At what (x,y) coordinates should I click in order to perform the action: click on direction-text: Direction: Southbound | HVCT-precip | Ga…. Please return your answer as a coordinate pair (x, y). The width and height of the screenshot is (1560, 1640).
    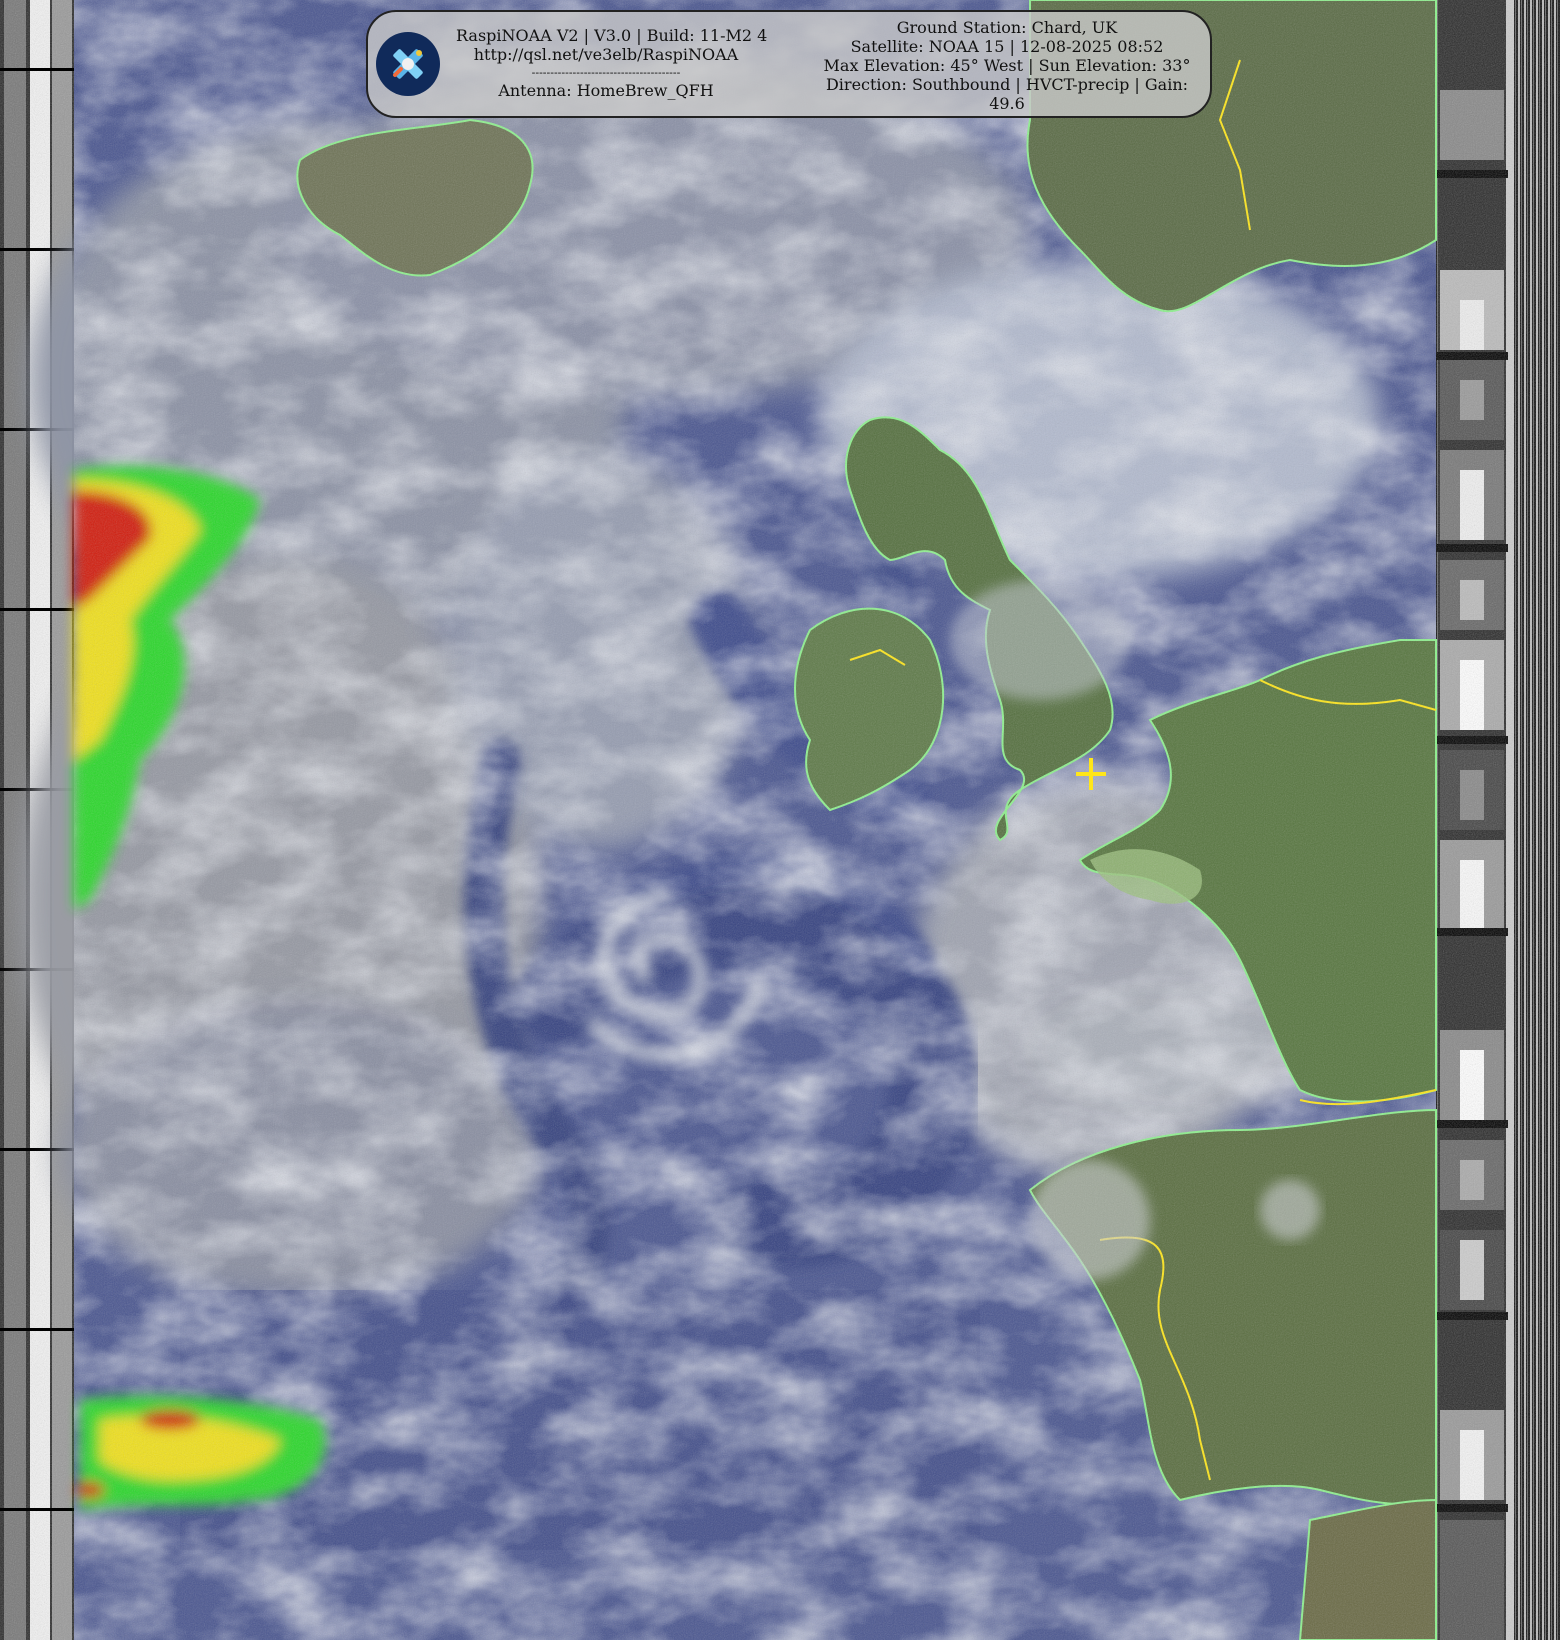
    Looking at the image, I should click on (1007, 94).